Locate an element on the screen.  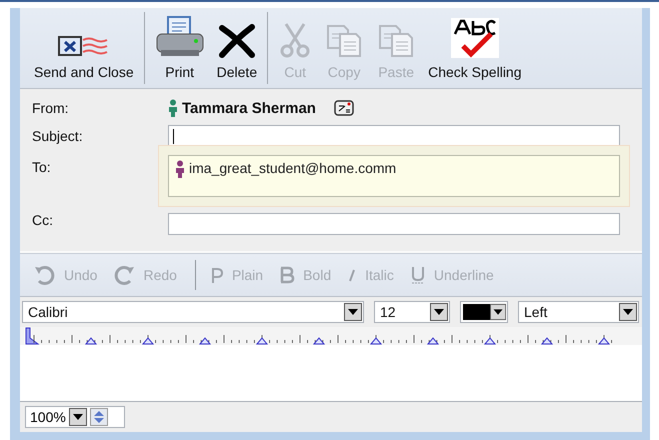
close-icon is located at coordinates (237, 41).